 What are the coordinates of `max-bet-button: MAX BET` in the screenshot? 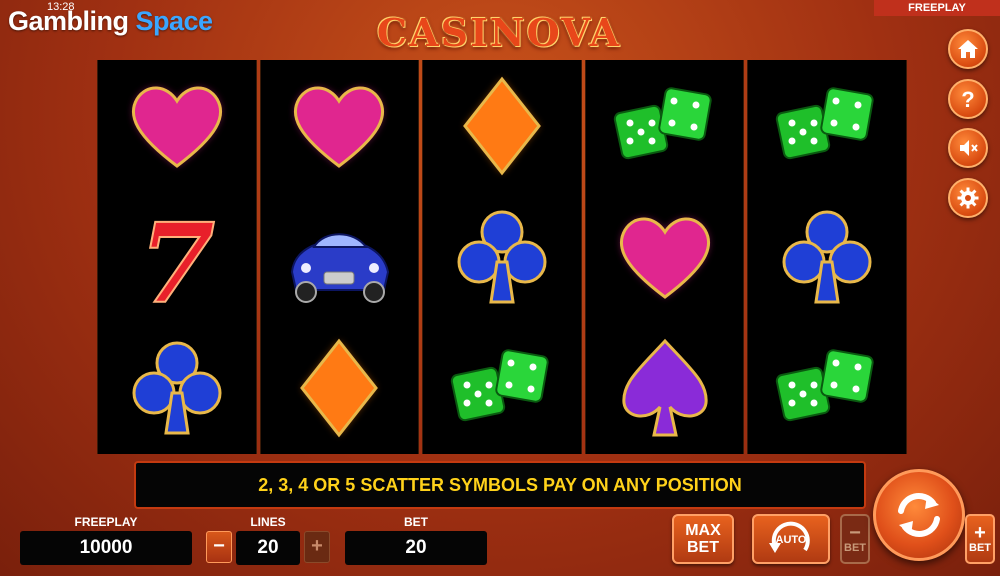 It's located at (703, 539).